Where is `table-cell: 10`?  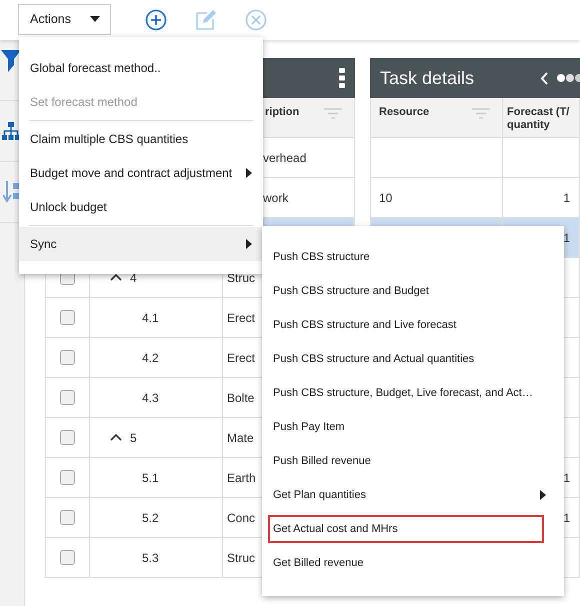 table-cell: 10 is located at coordinates (385, 197).